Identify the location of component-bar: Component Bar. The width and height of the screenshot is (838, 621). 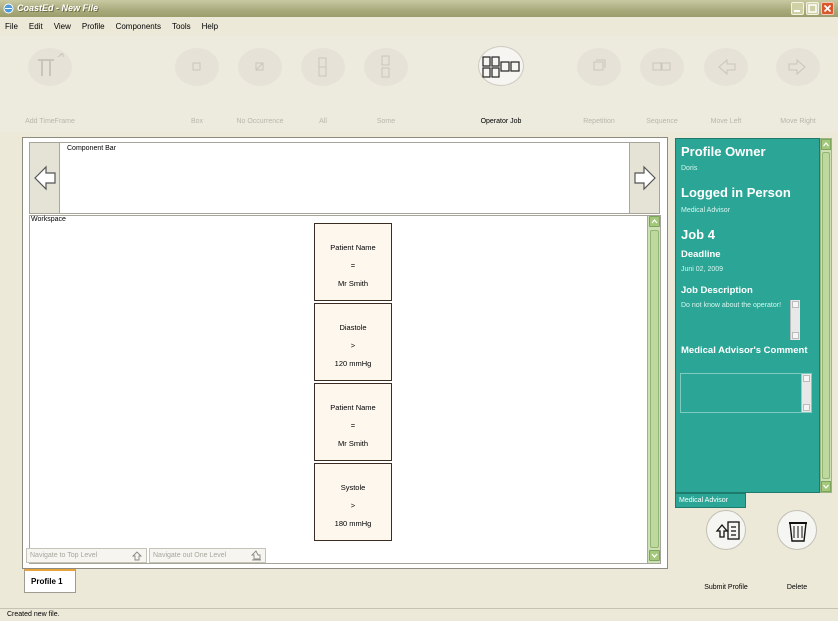
(344, 178).